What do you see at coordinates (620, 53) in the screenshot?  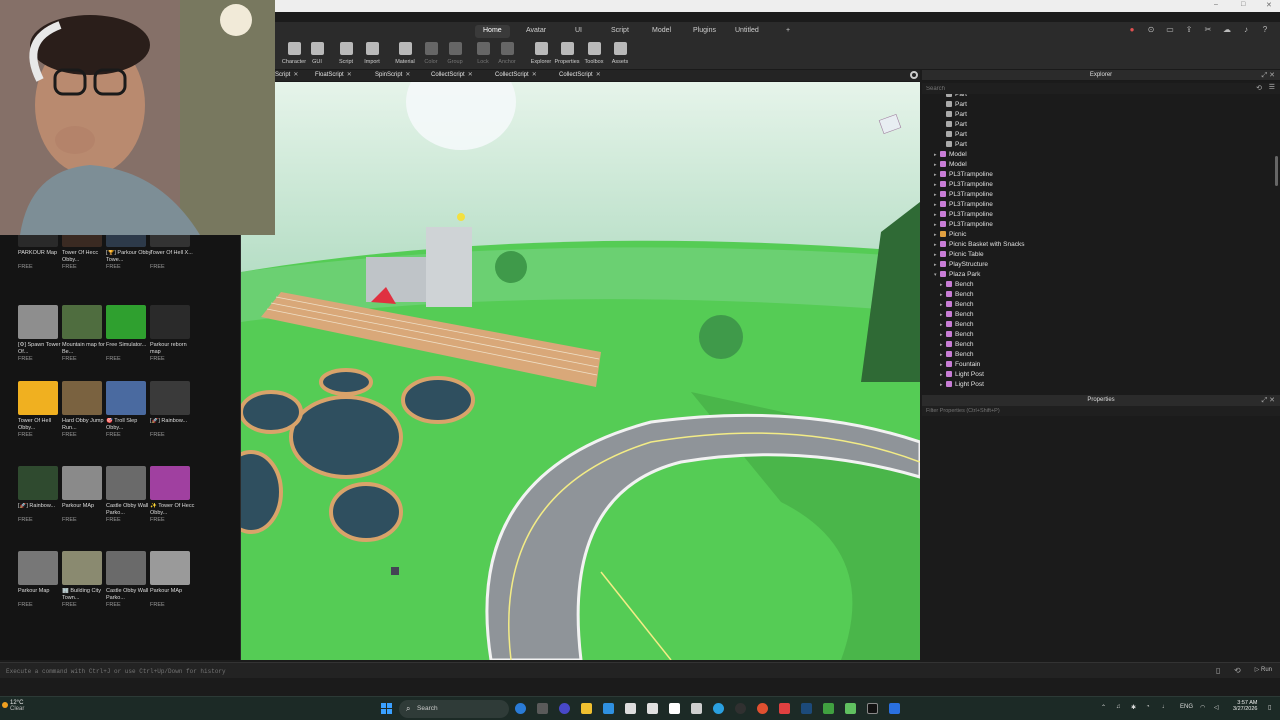 I see `assets-tool-button: Assets` at bounding box center [620, 53].